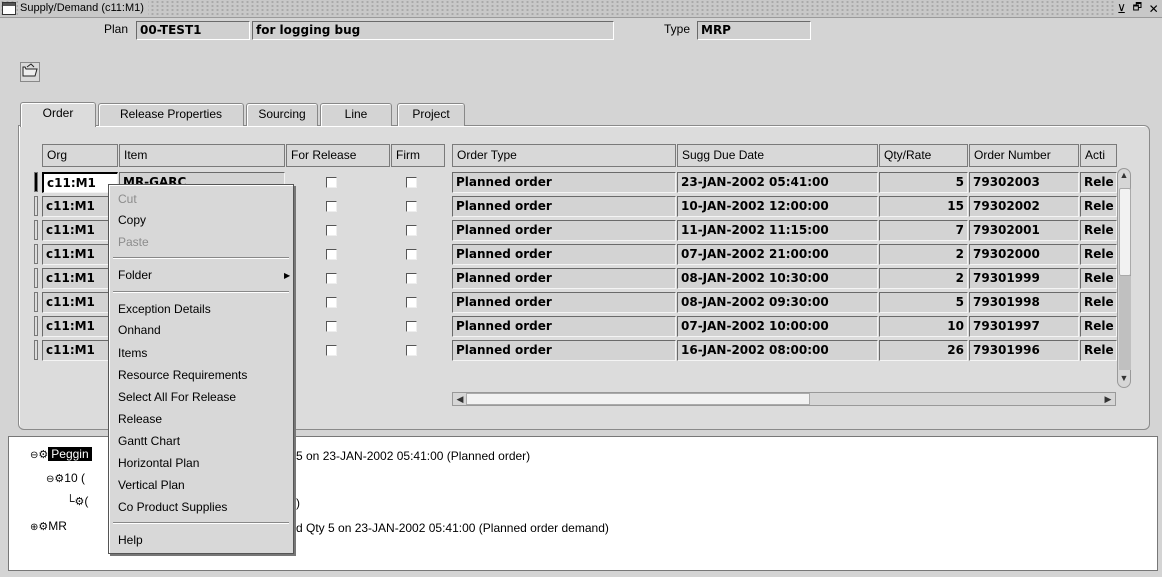 The image size is (1162, 577). What do you see at coordinates (202, 155) in the screenshot?
I see `column-header-item: Item` at bounding box center [202, 155].